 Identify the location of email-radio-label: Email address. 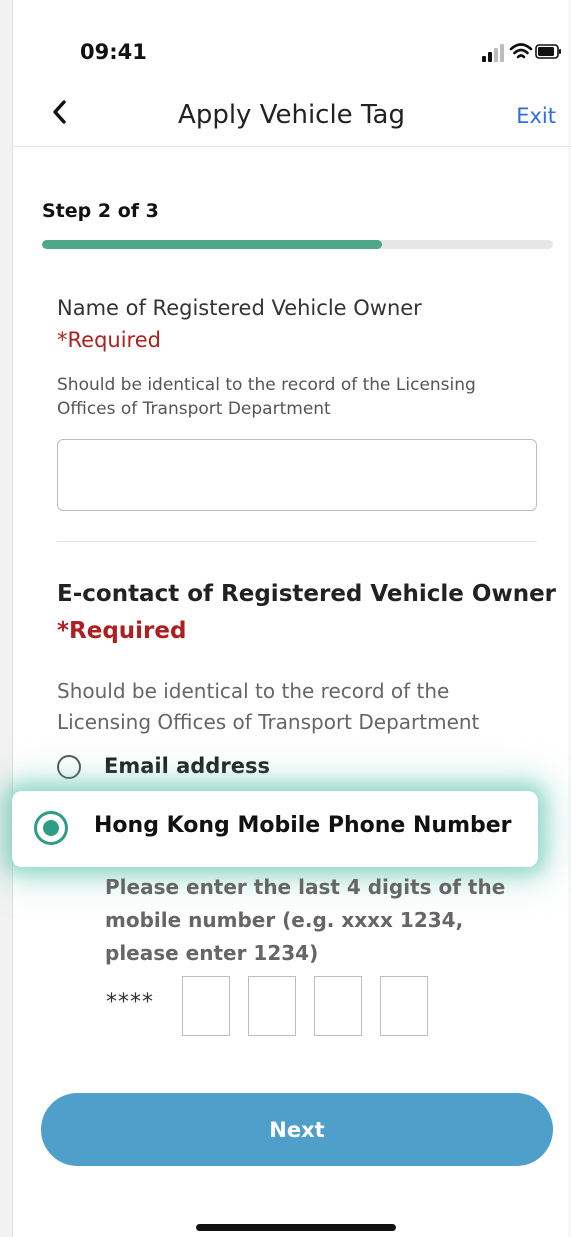
(187, 766).